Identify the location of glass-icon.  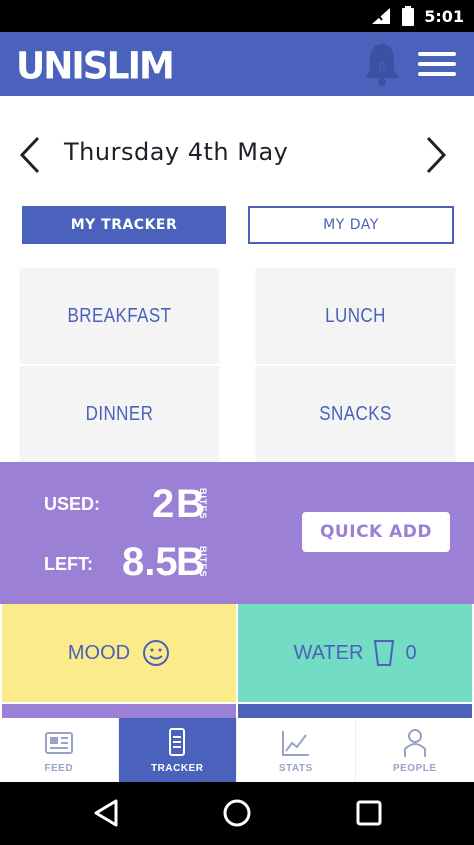
(384, 653).